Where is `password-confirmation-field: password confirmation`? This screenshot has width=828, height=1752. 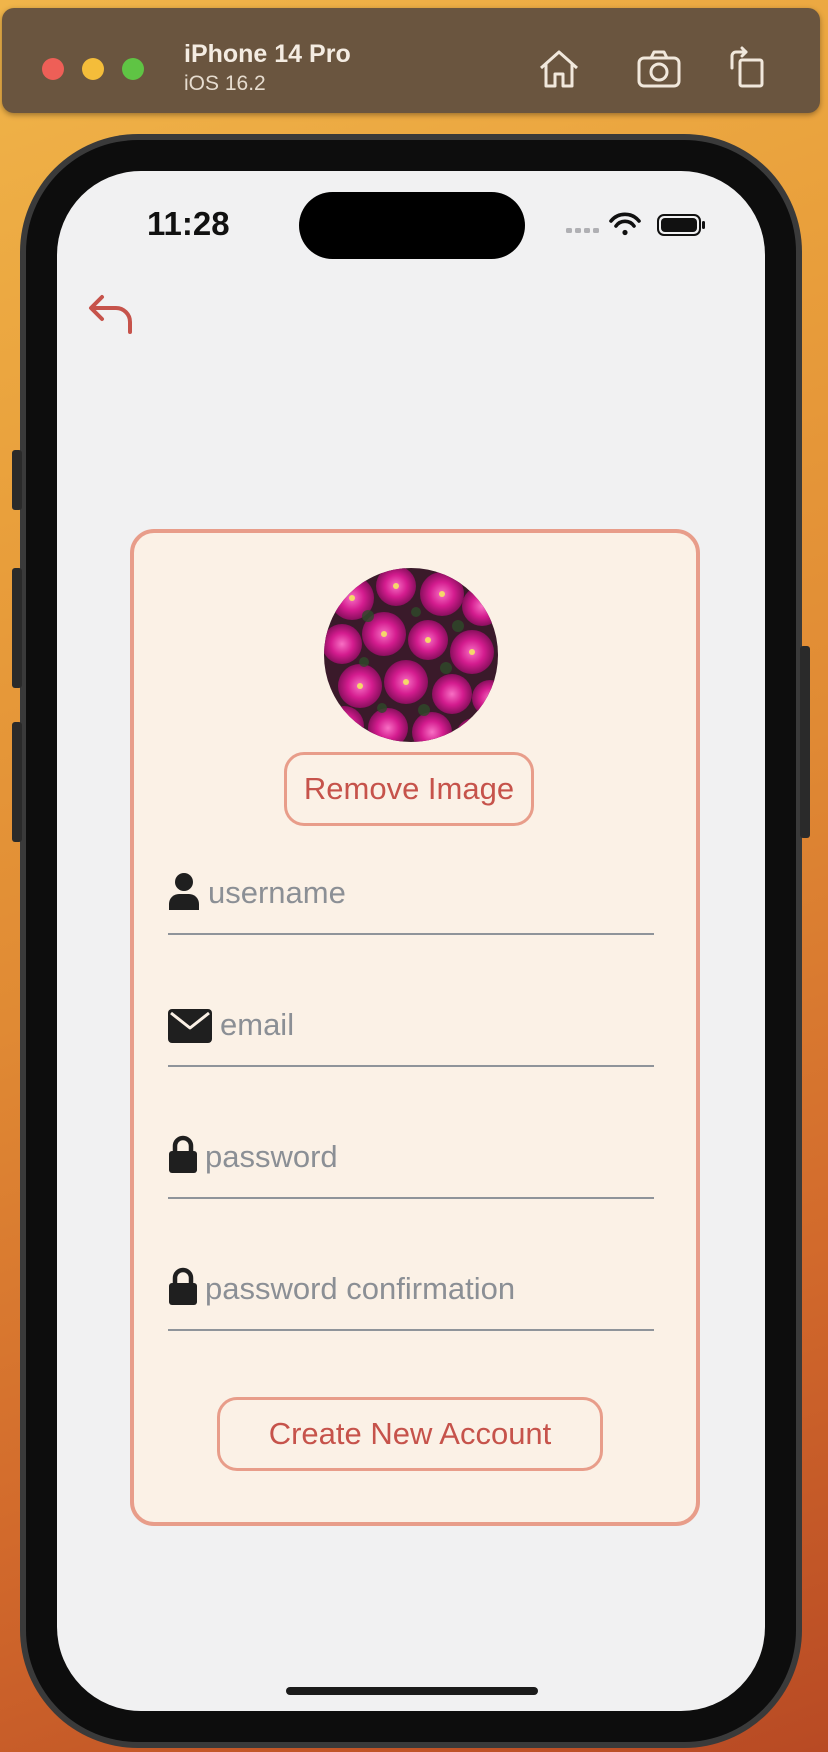
password-confirmation-field: password confirmation is located at coordinates (411, 1291).